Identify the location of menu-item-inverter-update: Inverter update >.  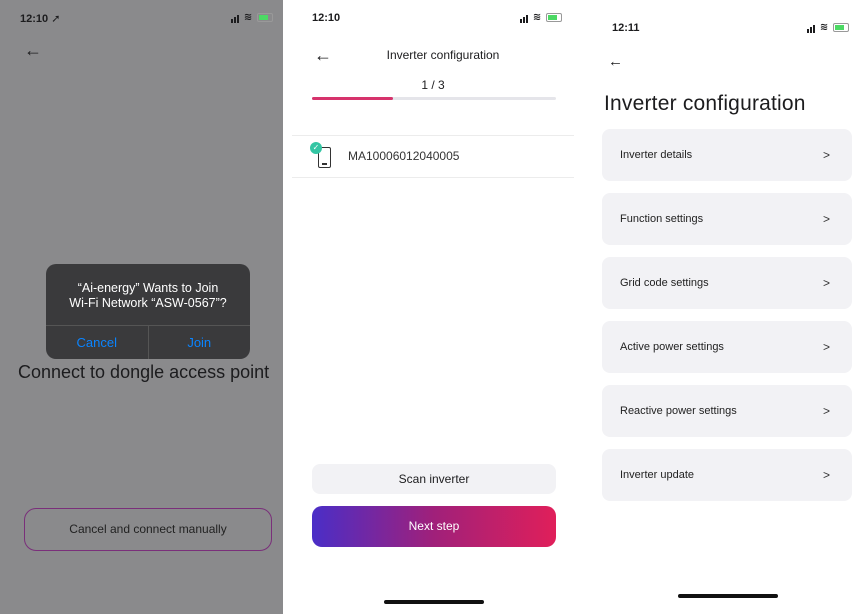
(727, 475).